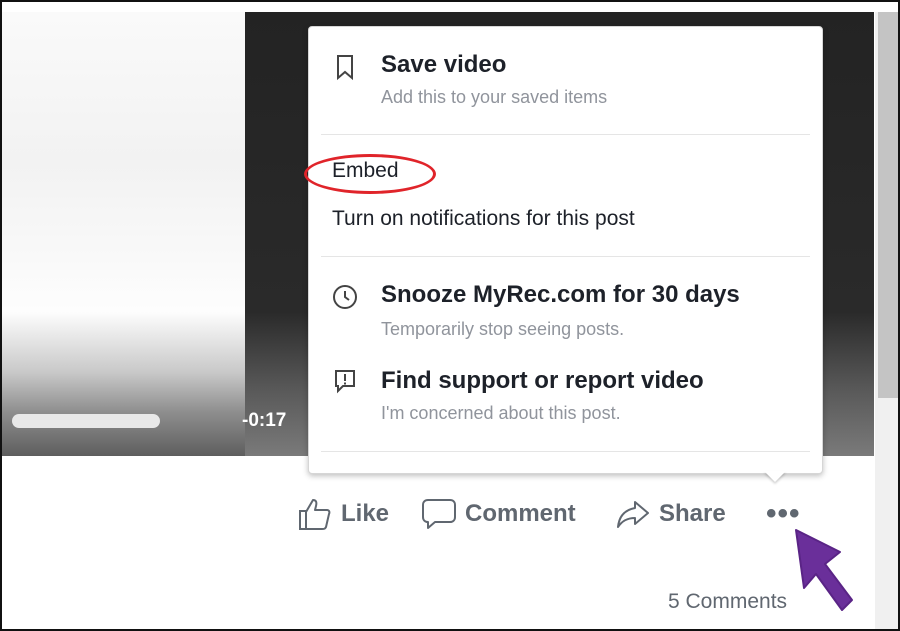  Describe the element at coordinates (439, 514) in the screenshot. I see `speech-bubble-icon` at that location.